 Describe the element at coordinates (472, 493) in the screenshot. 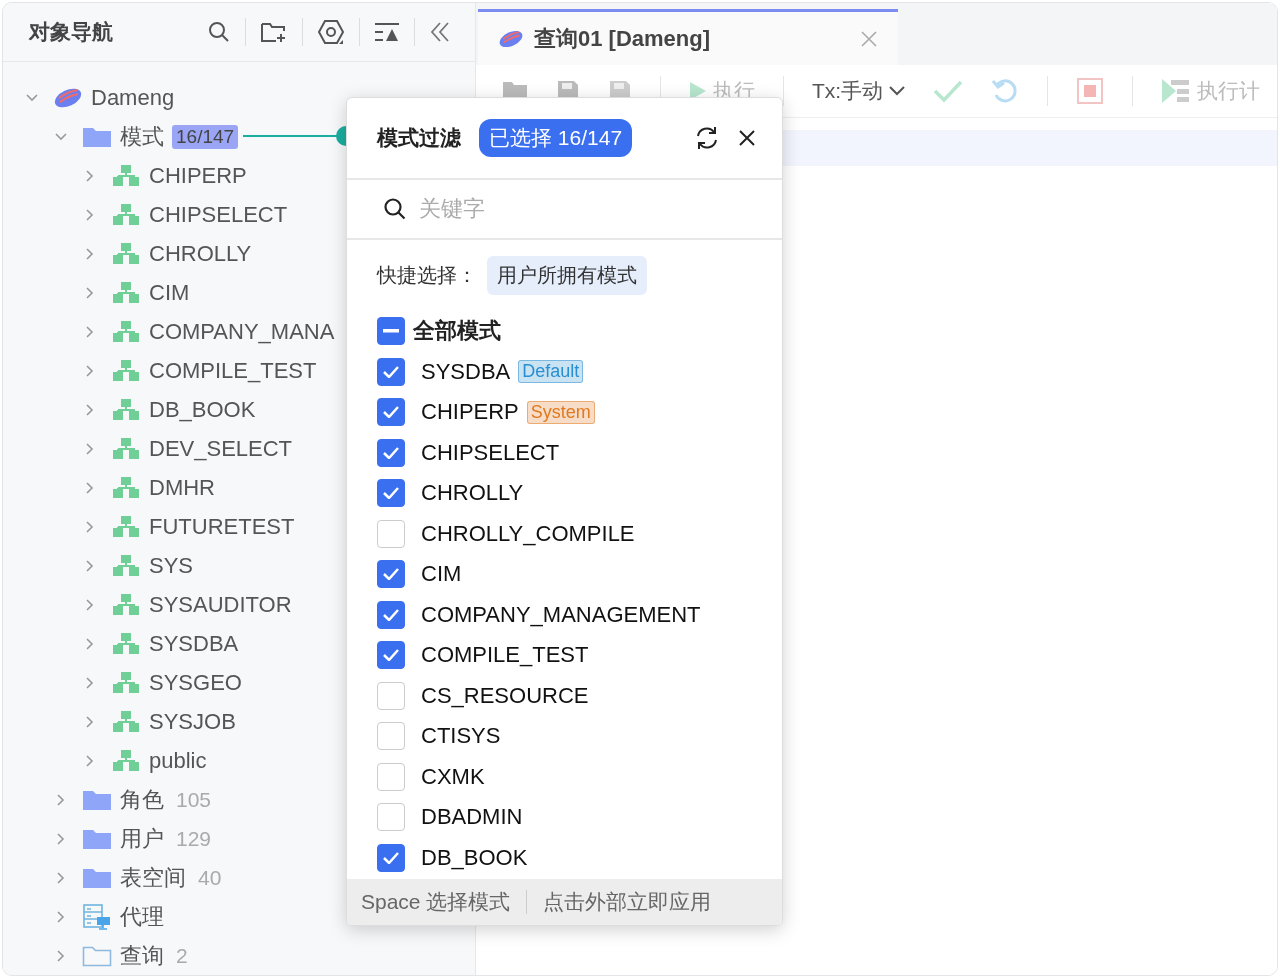

I see `checkbox-label: CHROLLY` at that location.